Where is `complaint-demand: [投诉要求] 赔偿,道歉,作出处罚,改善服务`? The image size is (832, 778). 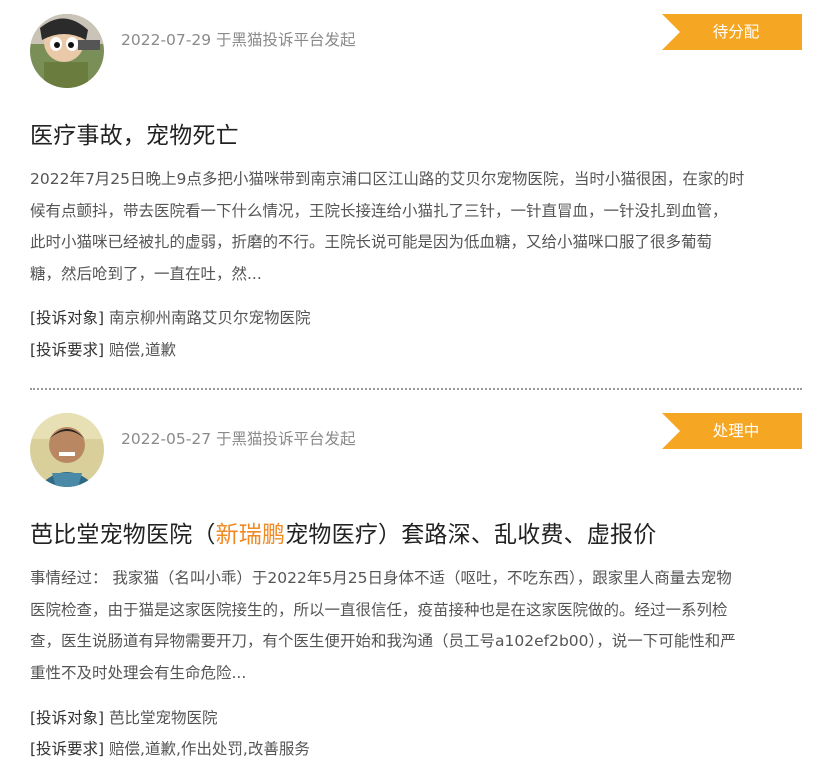 complaint-demand: [投诉要求] 赔偿,道歉,作出处罚,改善服务 is located at coordinates (170, 748).